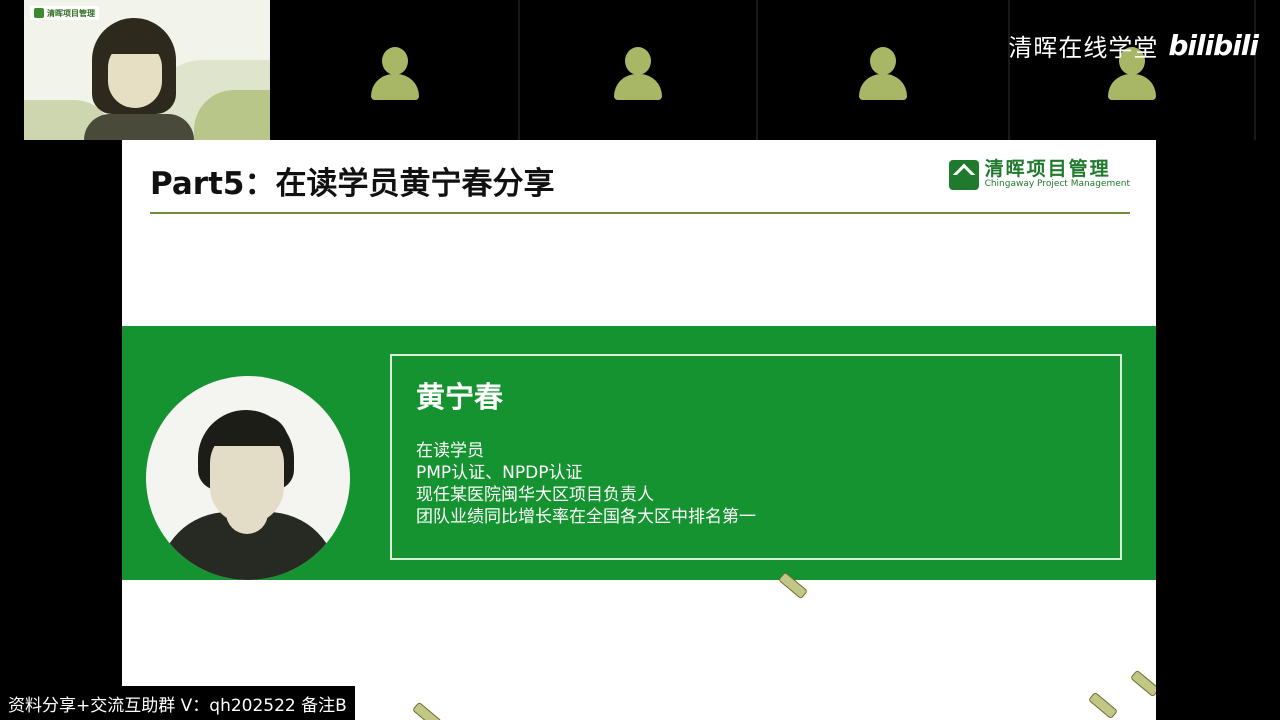 This screenshot has width=1280, height=720. I want to click on host-logo-text: 清晖项目管理, so click(71, 13).